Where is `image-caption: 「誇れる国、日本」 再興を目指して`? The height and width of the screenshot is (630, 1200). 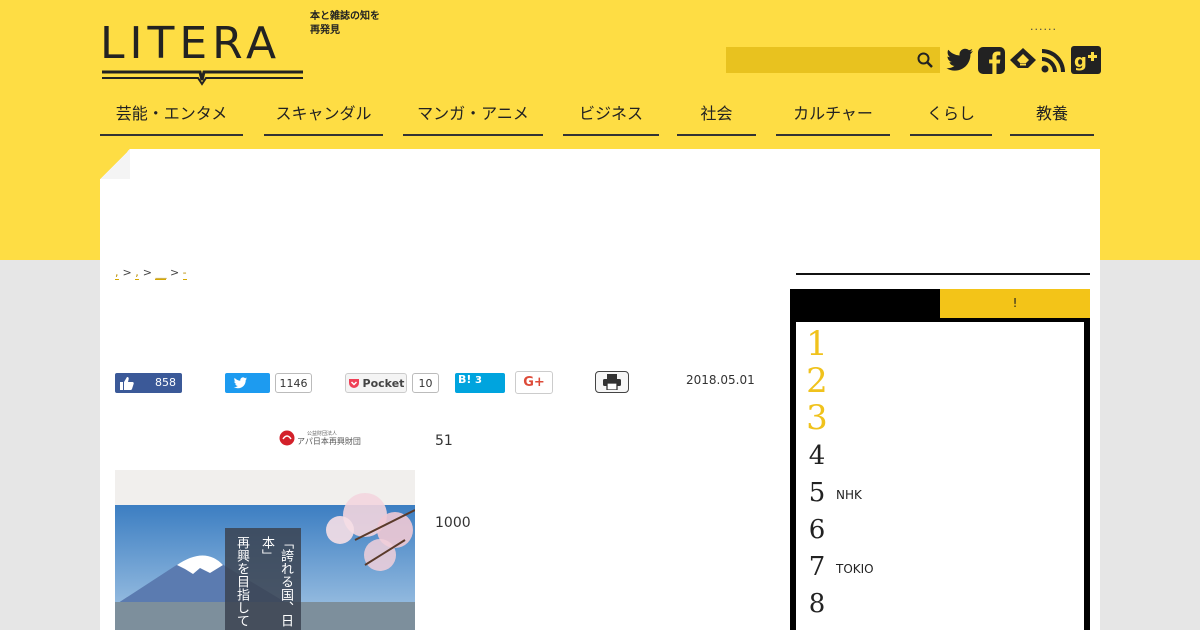 image-caption: 「誇れる国、日本」 再興を目指して is located at coordinates (264, 582).